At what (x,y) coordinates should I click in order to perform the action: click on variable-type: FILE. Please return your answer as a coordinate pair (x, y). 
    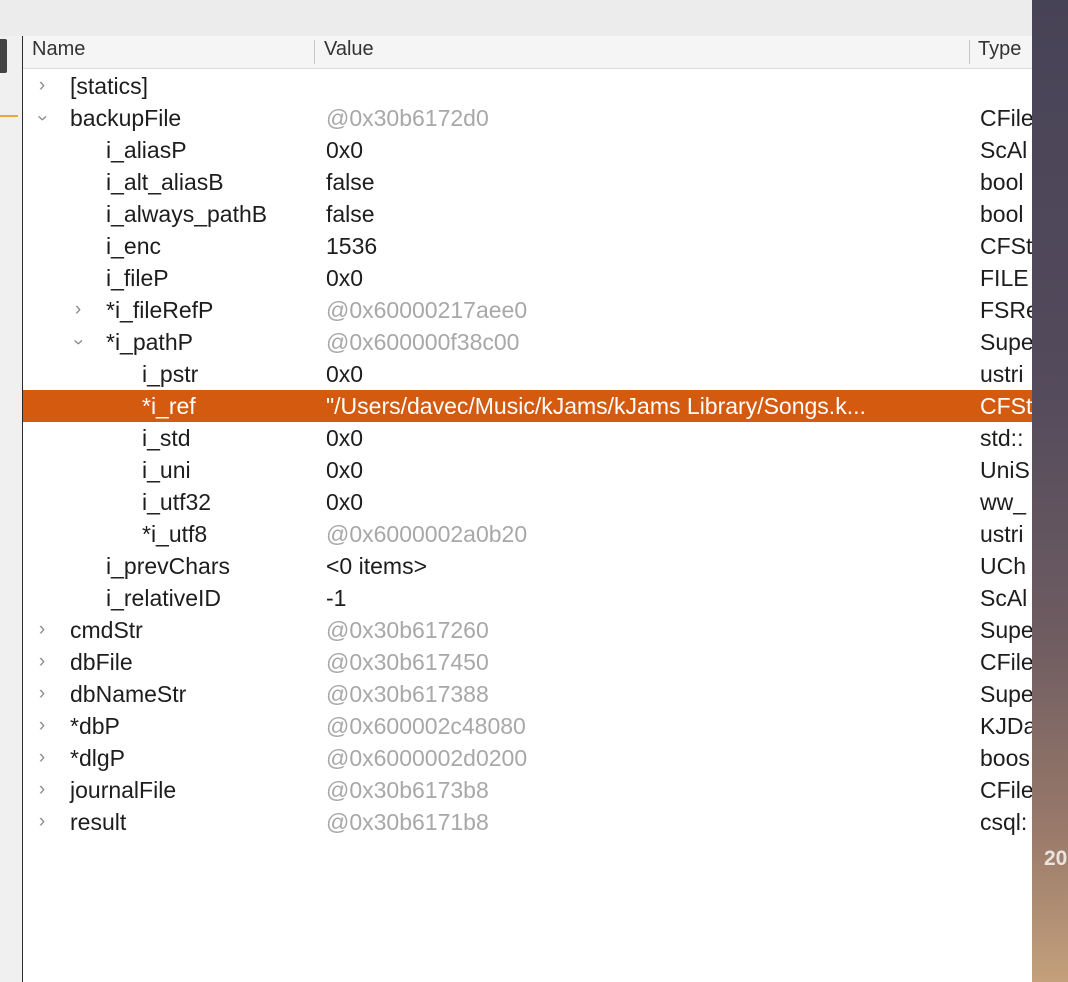
    Looking at the image, I should click on (1004, 278).